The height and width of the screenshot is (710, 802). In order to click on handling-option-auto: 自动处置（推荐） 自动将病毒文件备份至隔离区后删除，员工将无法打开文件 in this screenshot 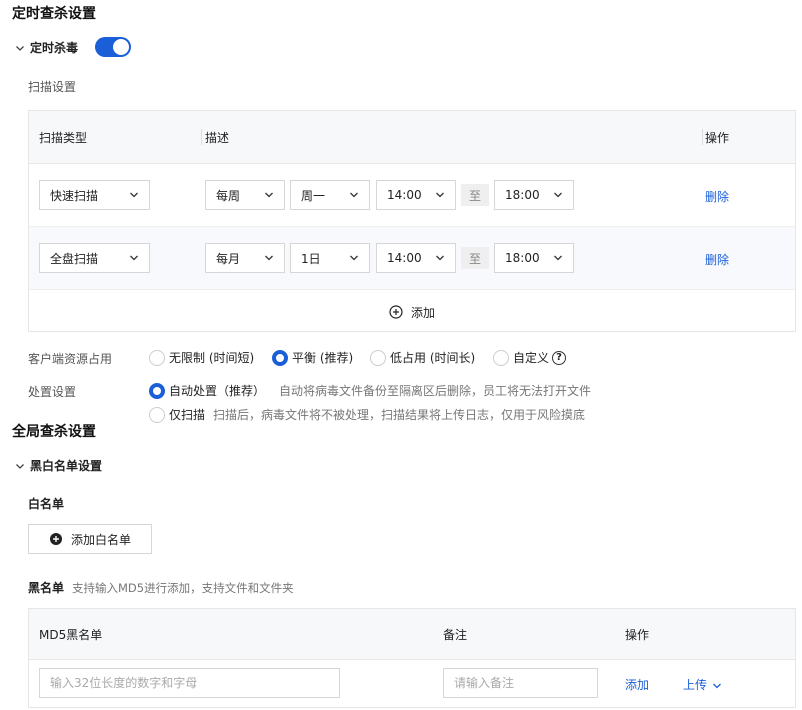, I will do `click(370, 390)`.